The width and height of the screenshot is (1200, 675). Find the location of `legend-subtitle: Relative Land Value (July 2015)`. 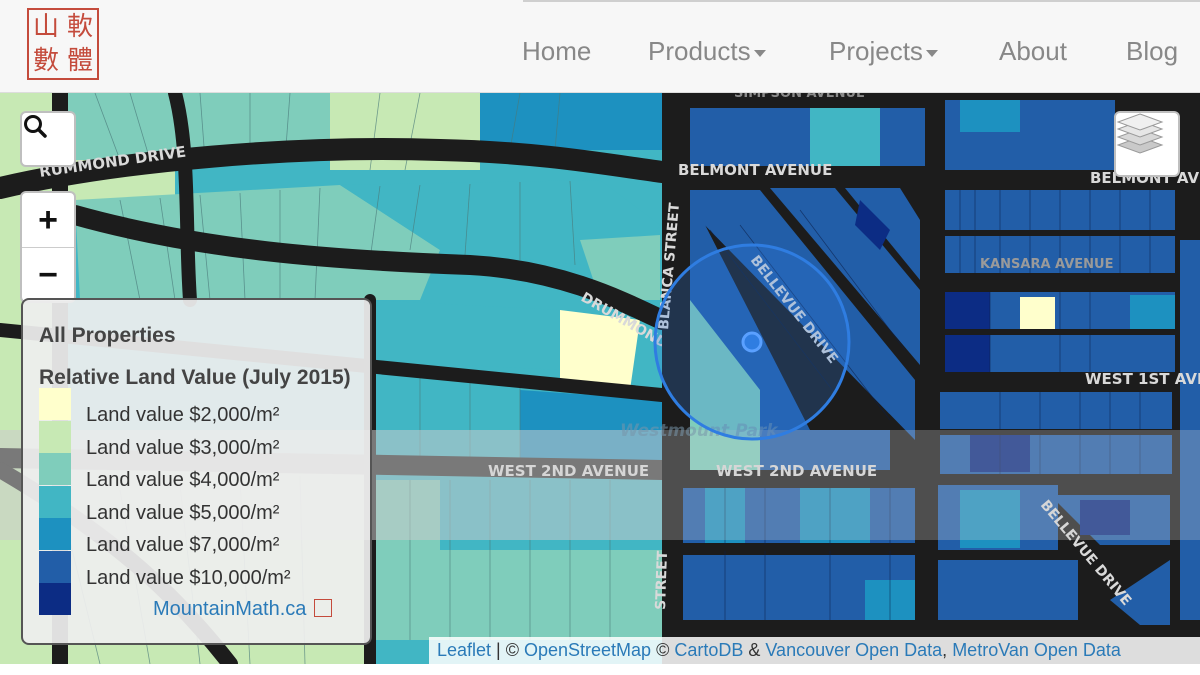

legend-subtitle: Relative Land Value (July 2015) is located at coordinates (195, 377).